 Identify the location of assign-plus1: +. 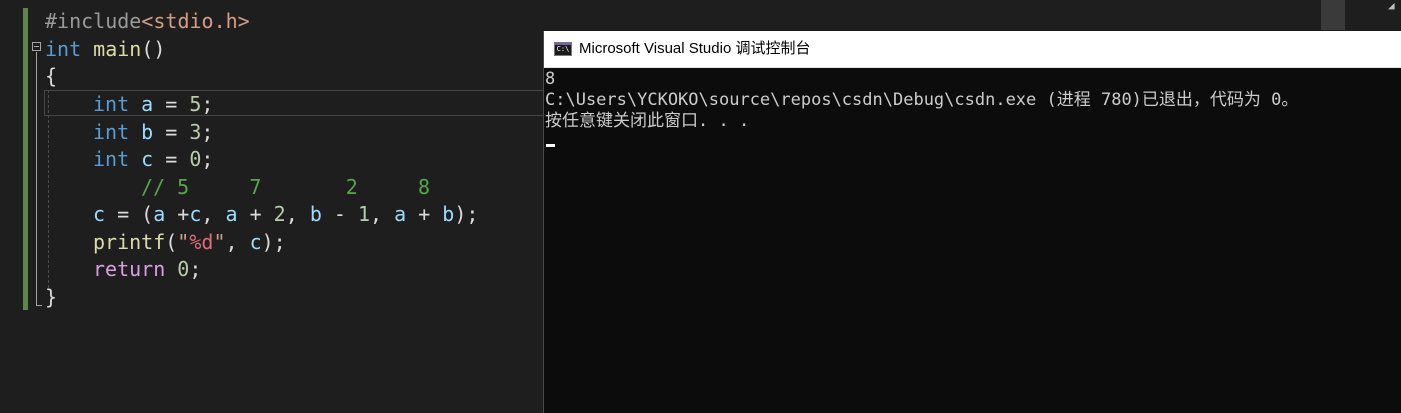
(177, 214).